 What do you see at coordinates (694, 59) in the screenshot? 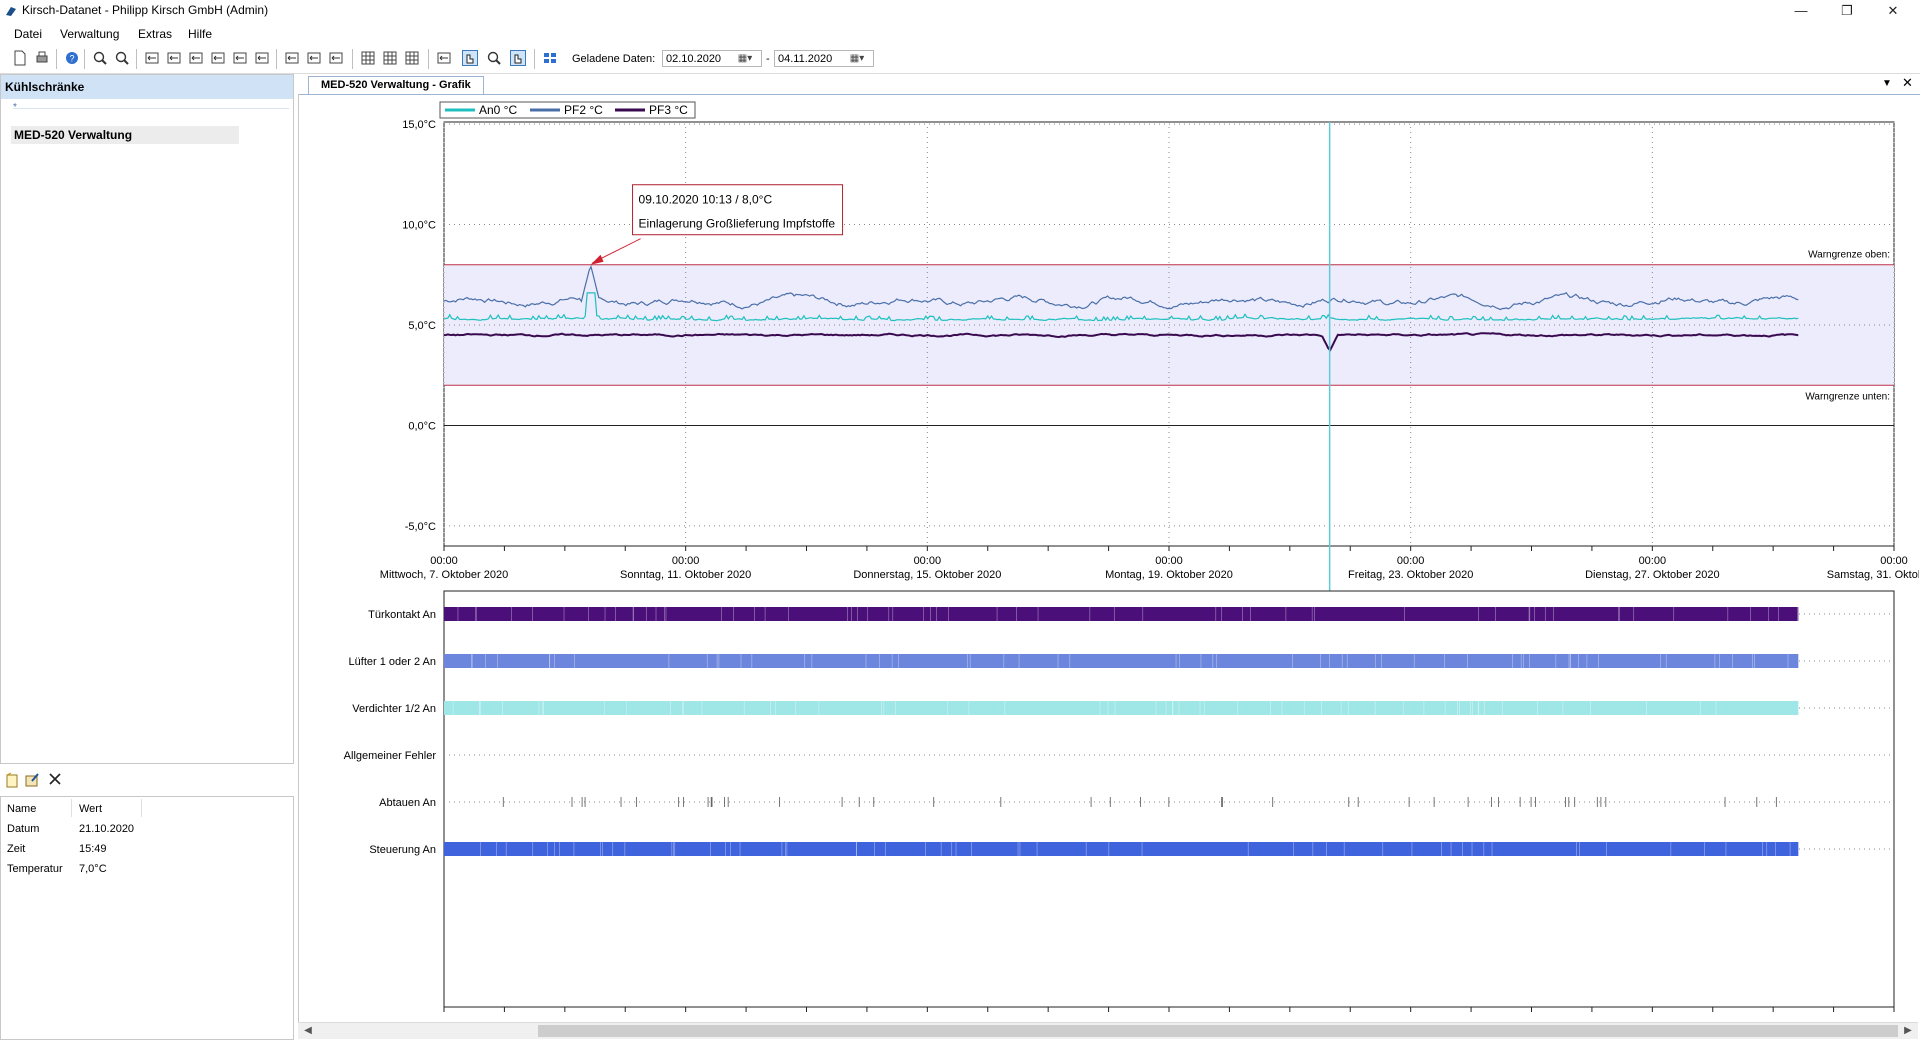
I see `date-from-value: 02.10.2020` at bounding box center [694, 59].